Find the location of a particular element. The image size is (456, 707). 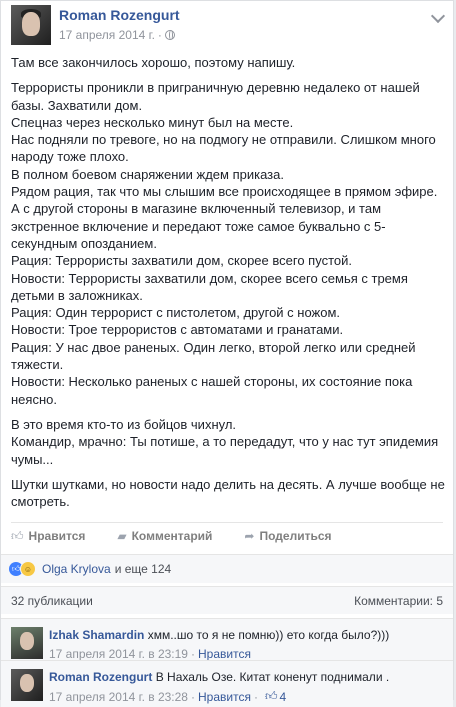

likes-summary: 👍︎ ☺ Olga Krylova и еще 124 is located at coordinates (227, 568).